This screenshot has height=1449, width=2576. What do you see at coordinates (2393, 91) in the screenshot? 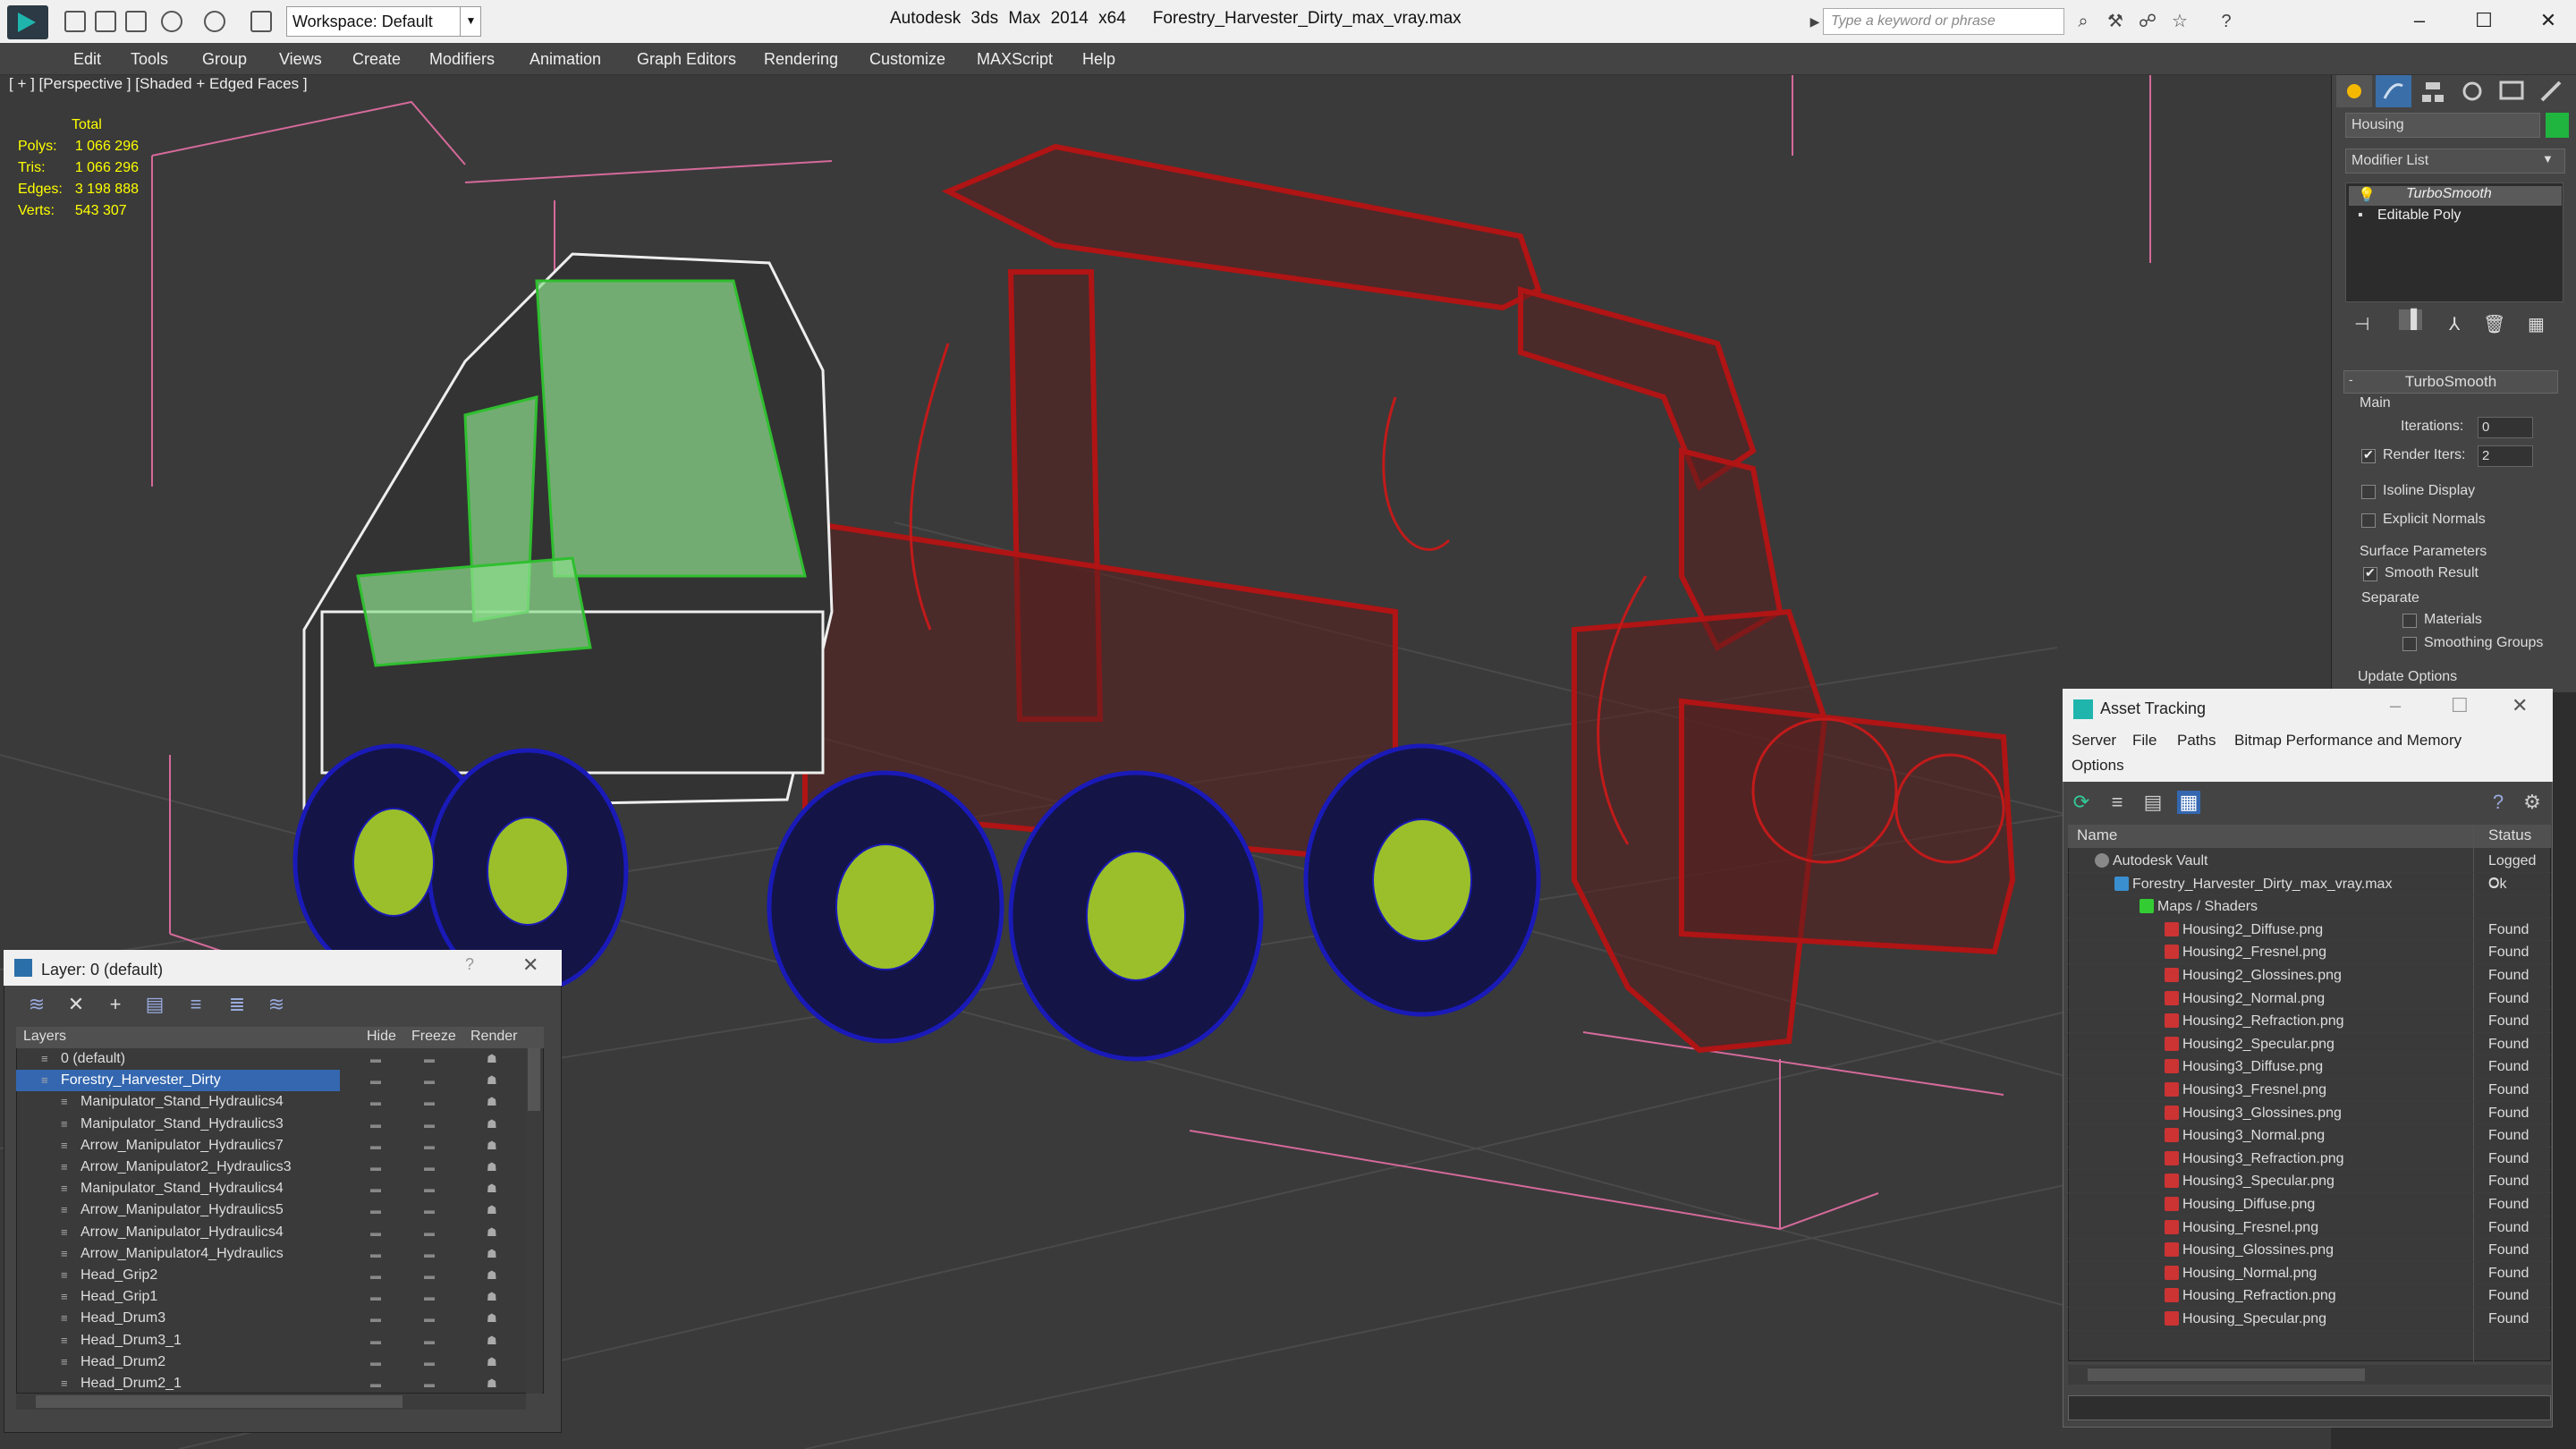
I see `modify-tab-icon` at bounding box center [2393, 91].